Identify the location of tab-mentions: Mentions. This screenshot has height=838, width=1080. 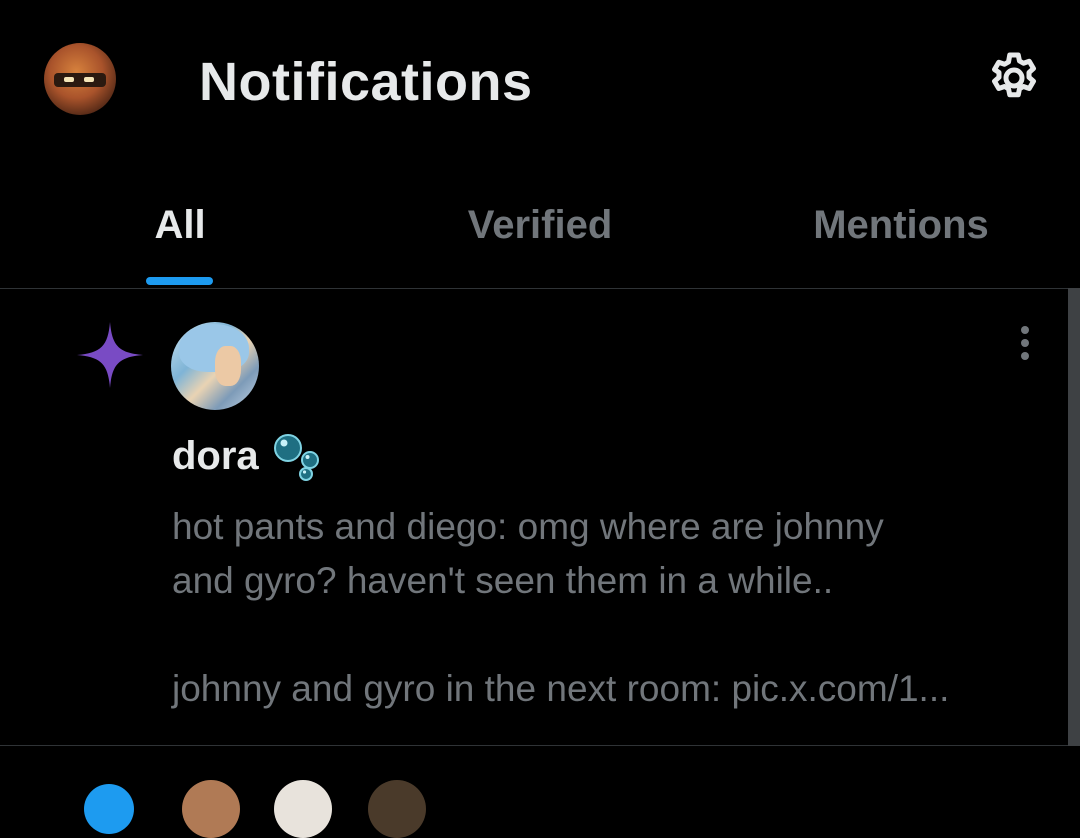
(901, 225).